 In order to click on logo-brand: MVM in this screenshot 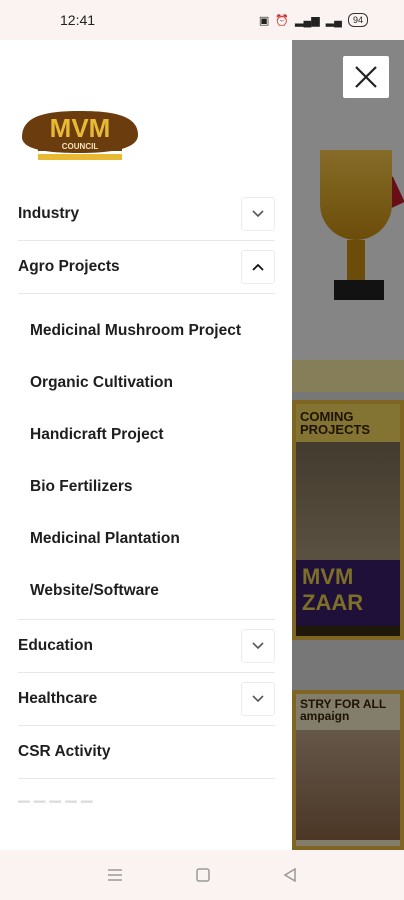, I will do `click(80, 128)`.